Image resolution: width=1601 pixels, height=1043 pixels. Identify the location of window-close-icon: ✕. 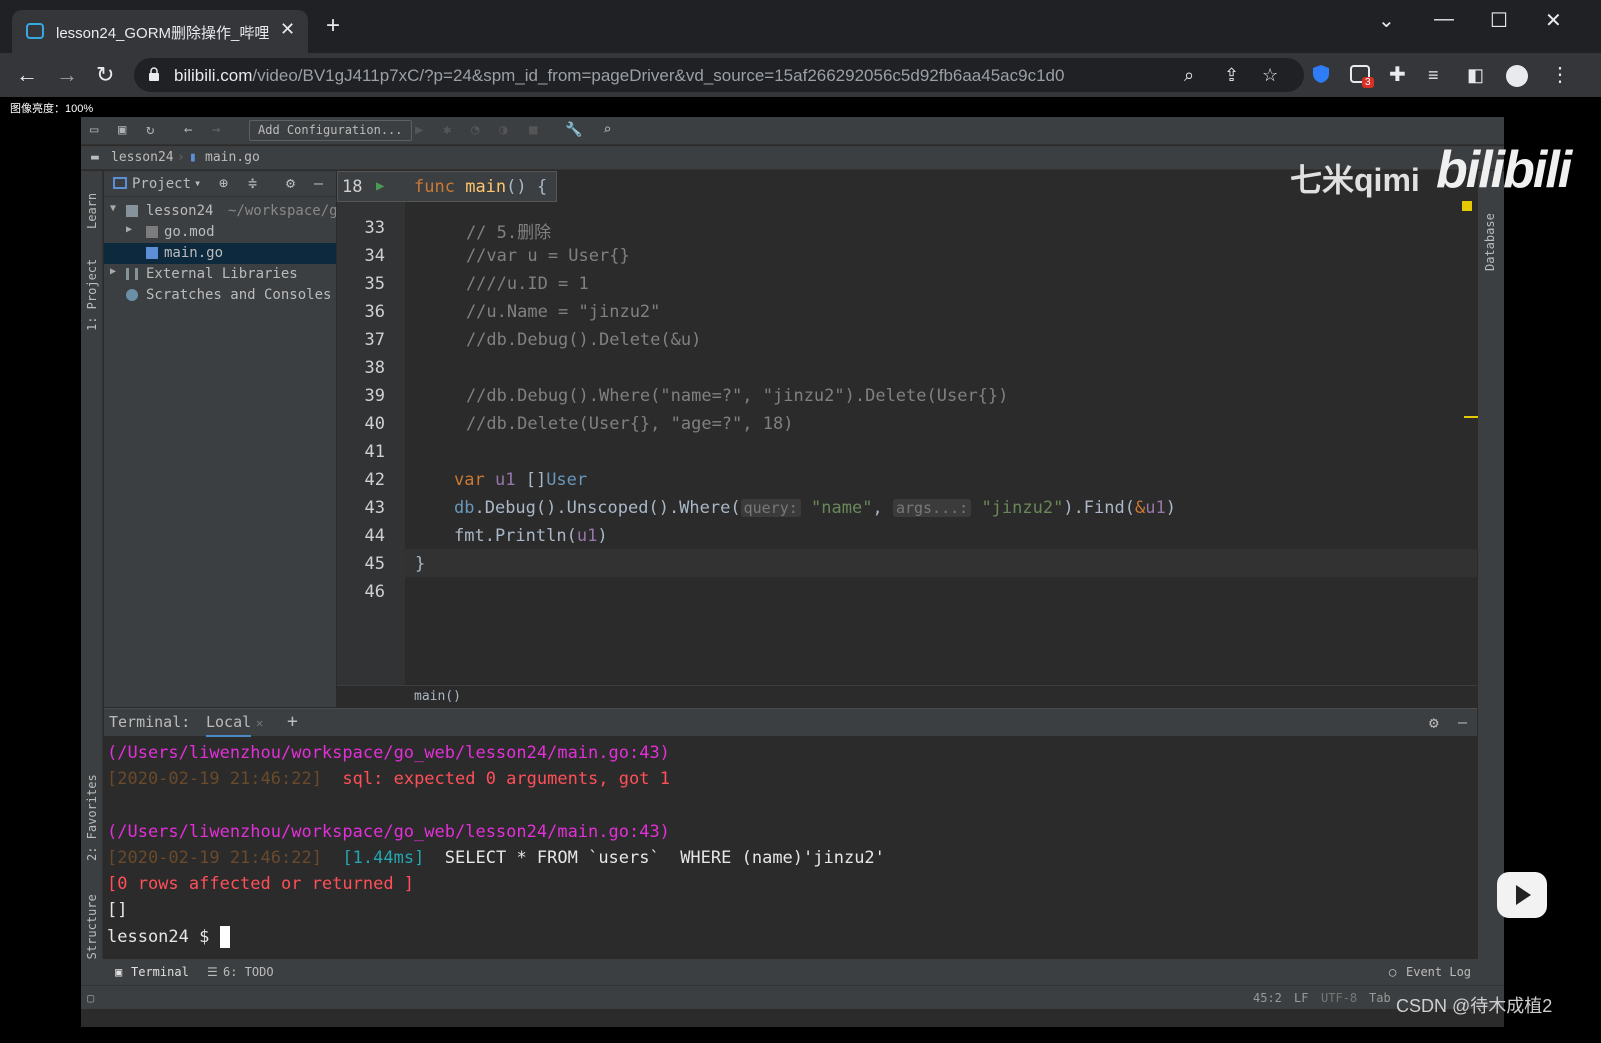
(1553, 20).